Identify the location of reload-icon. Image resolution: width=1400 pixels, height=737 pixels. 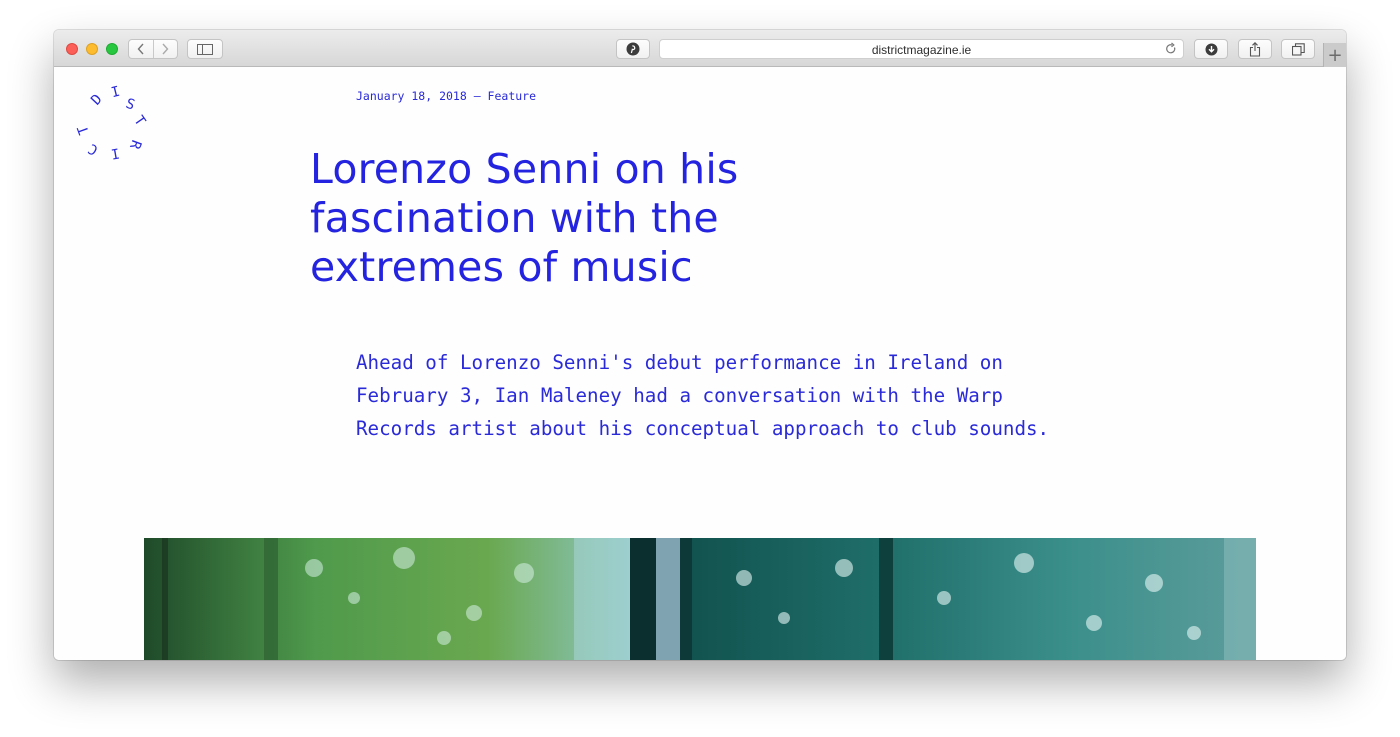
(1171, 48).